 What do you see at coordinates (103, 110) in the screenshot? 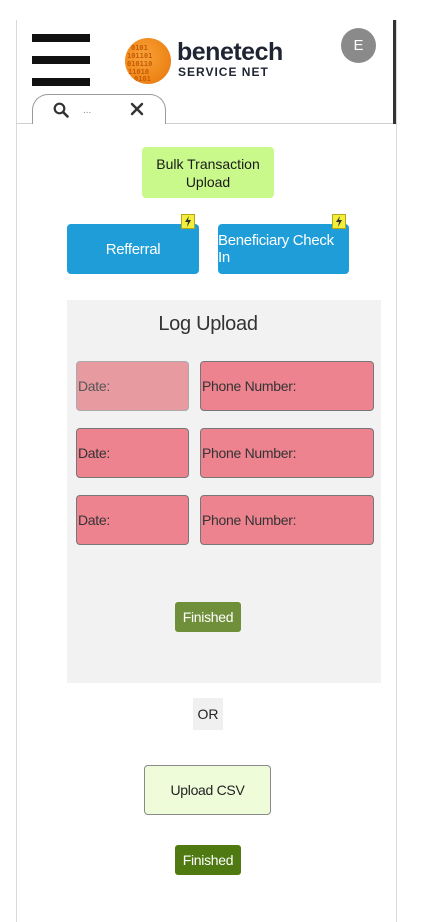
I see `search-input` at bounding box center [103, 110].